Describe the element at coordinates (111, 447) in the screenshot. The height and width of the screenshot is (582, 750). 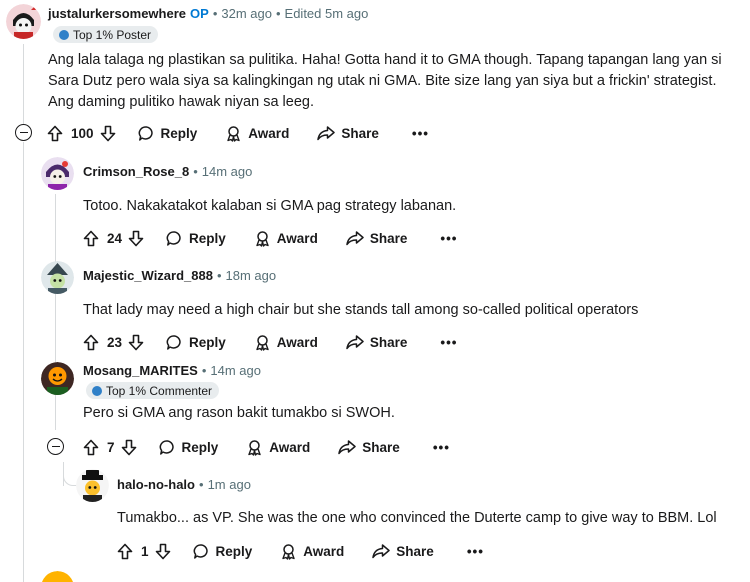
I see `vote-count: 7` at that location.